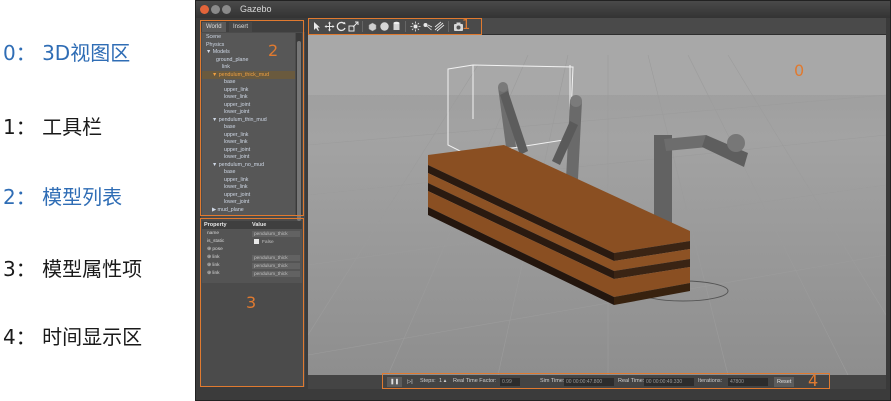 This screenshot has width=891, height=401. I want to click on annotation-label-3: 3, so click(251, 302).